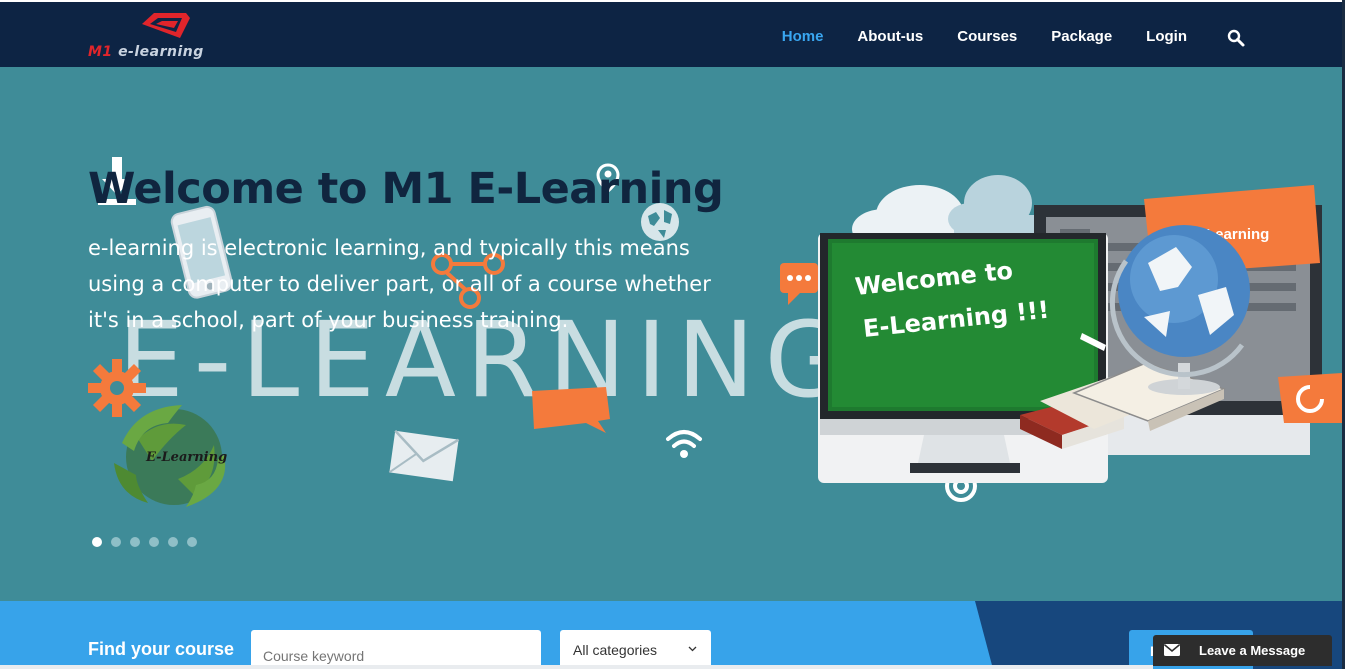  I want to click on mail-icon, so click(1172, 650).